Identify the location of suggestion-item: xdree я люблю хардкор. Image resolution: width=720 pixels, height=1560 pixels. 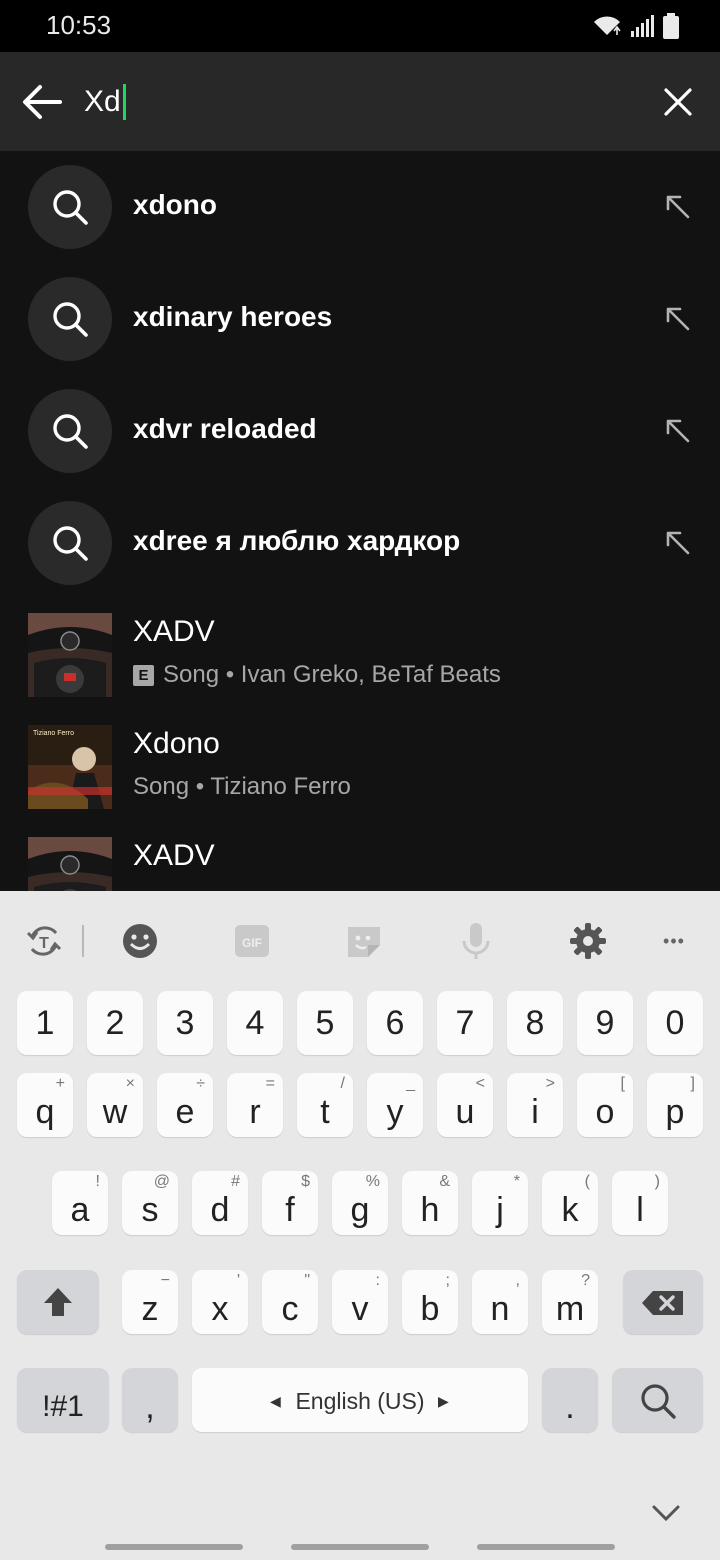
(360, 543).